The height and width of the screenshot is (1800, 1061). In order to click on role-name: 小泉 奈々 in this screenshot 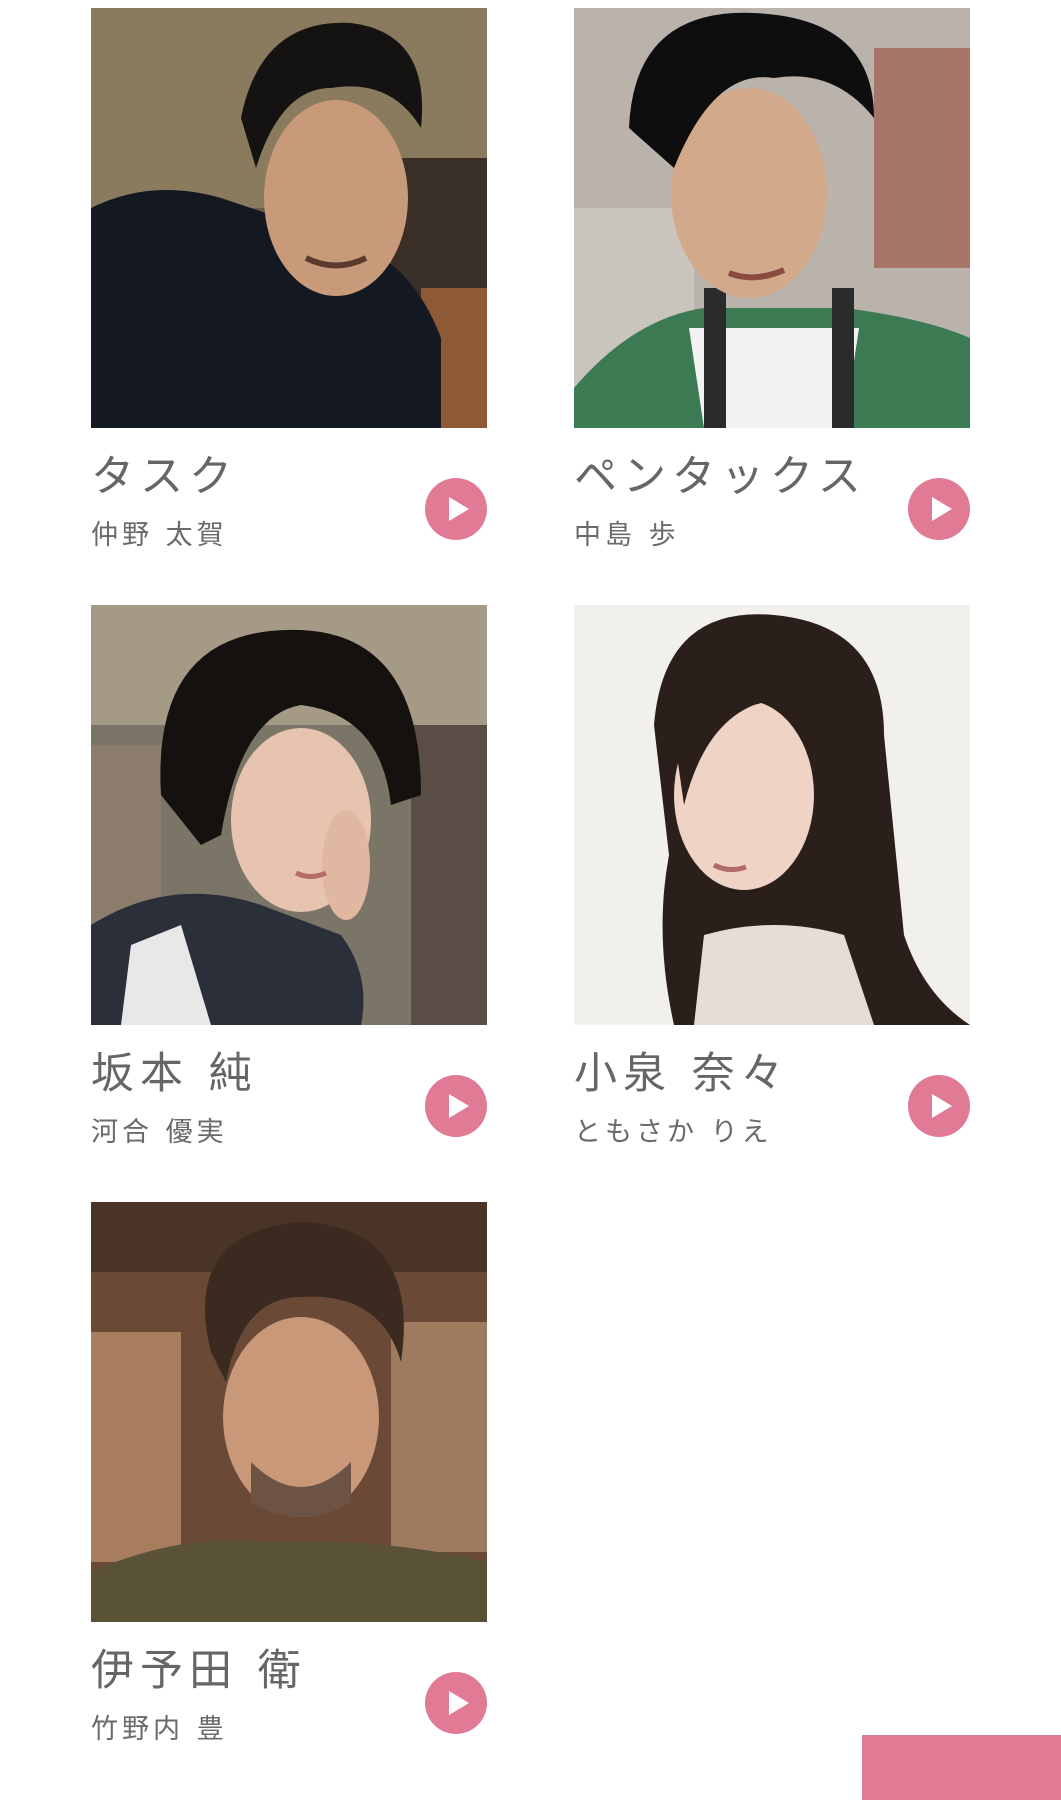, I will do `click(682, 1074)`.